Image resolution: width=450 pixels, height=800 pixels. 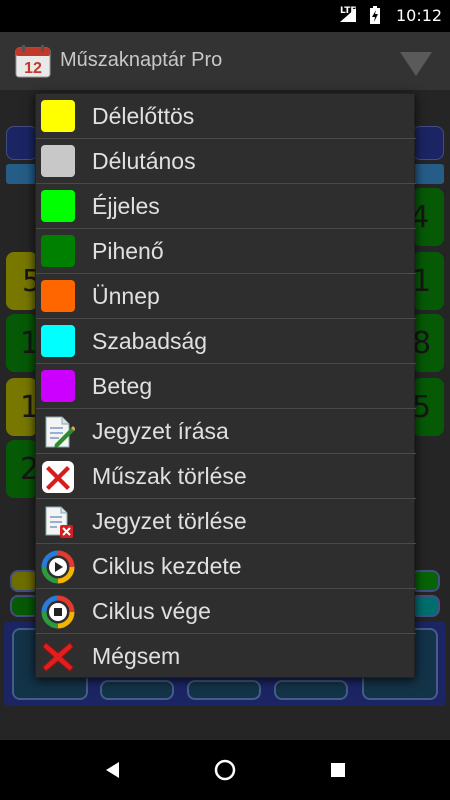 I want to click on home-icon, so click(x=225, y=770).